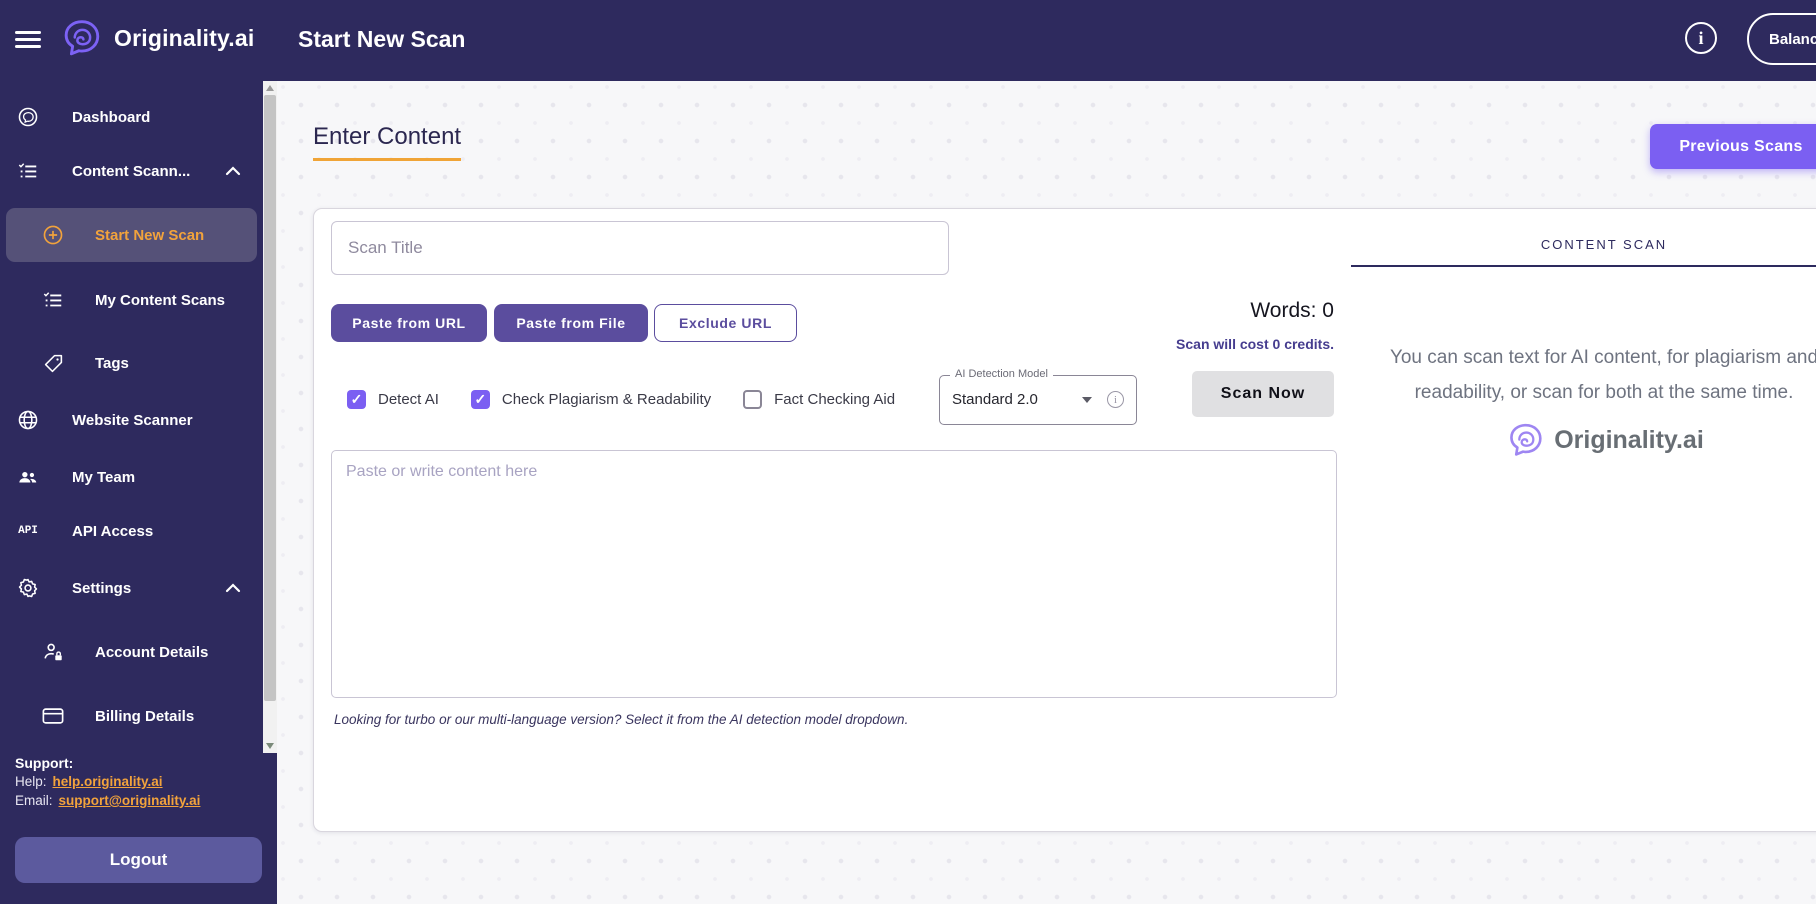  What do you see at coordinates (1115, 399) in the screenshot?
I see `model-info-icon: i` at bounding box center [1115, 399].